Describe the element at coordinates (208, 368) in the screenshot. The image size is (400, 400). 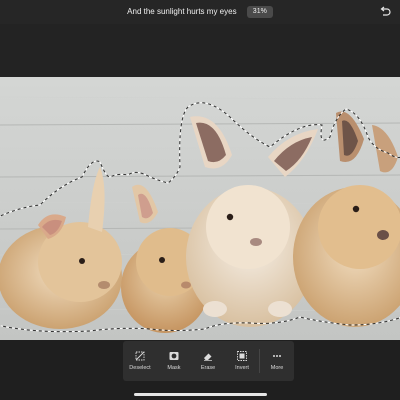
I see `erase-label: Erase` at that location.